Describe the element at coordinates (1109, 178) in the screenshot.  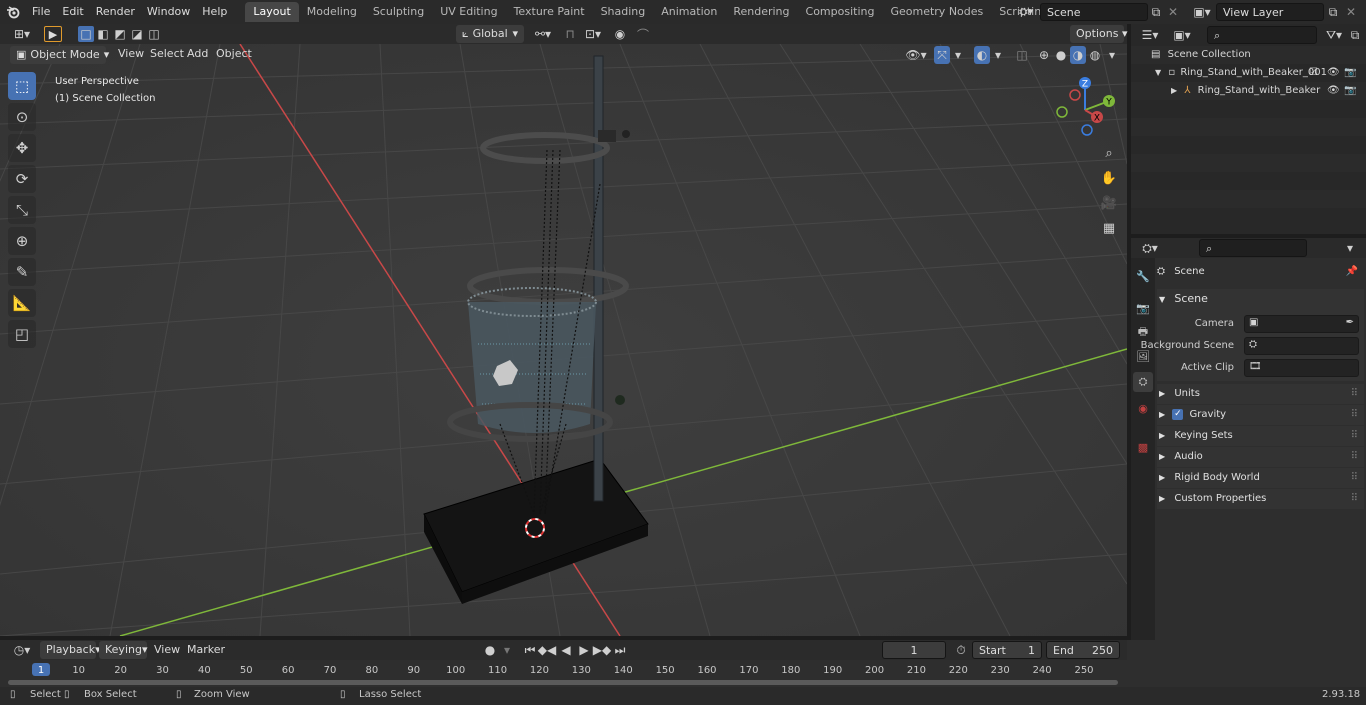
I see `pan-hand-icon: ✋` at that location.